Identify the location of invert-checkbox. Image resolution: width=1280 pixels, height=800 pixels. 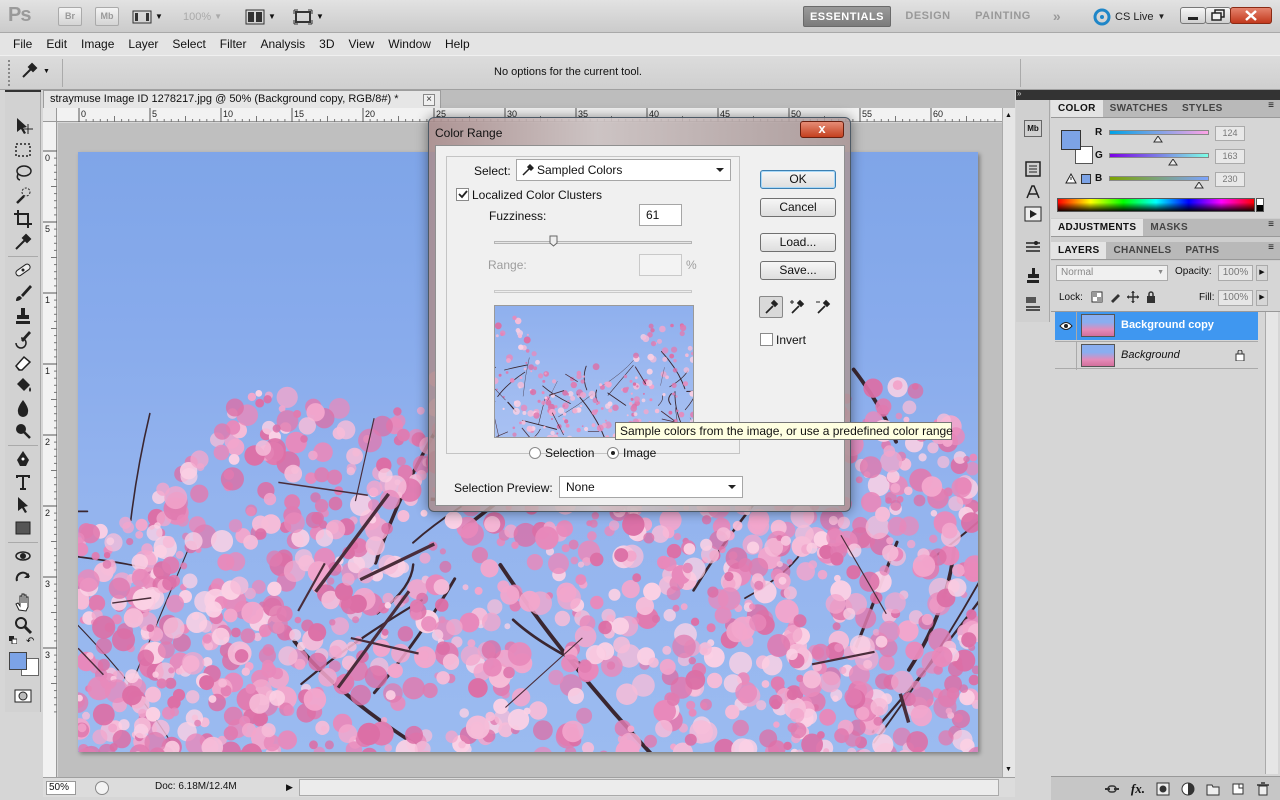
(766, 339).